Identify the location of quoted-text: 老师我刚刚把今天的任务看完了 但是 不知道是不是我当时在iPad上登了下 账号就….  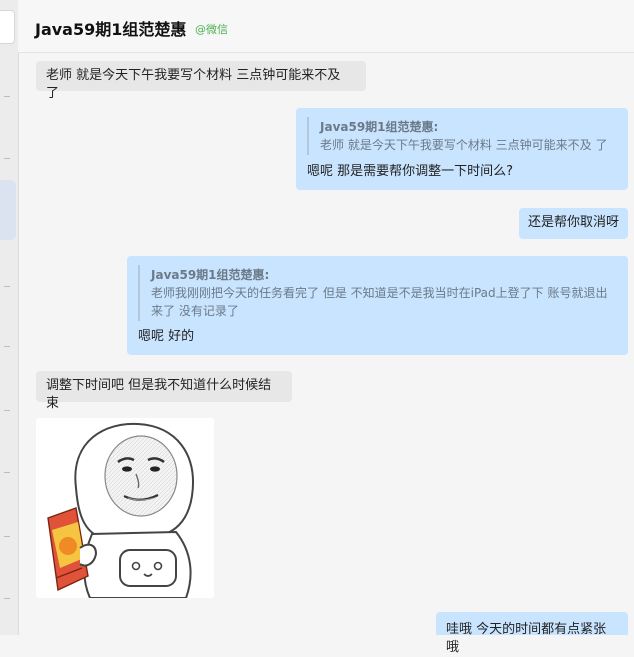
(379, 302).